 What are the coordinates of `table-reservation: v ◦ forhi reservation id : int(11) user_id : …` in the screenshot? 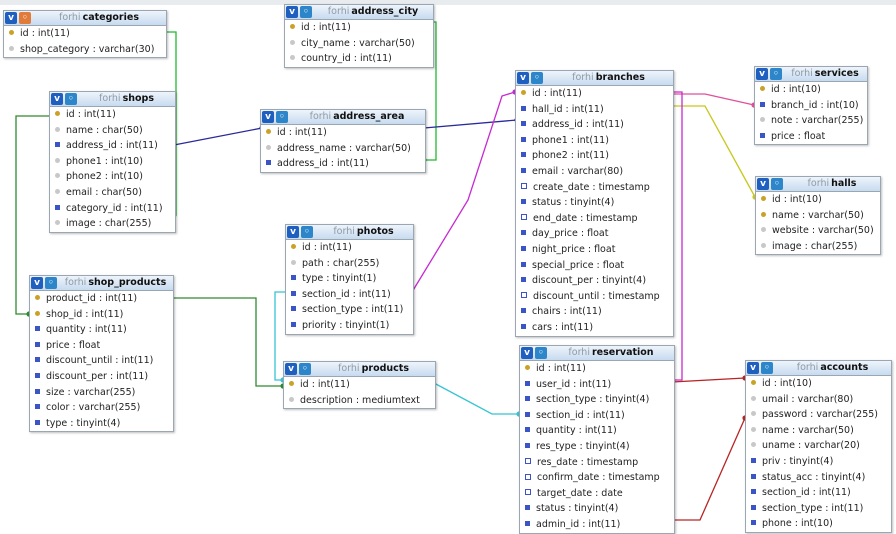 It's located at (597, 439).